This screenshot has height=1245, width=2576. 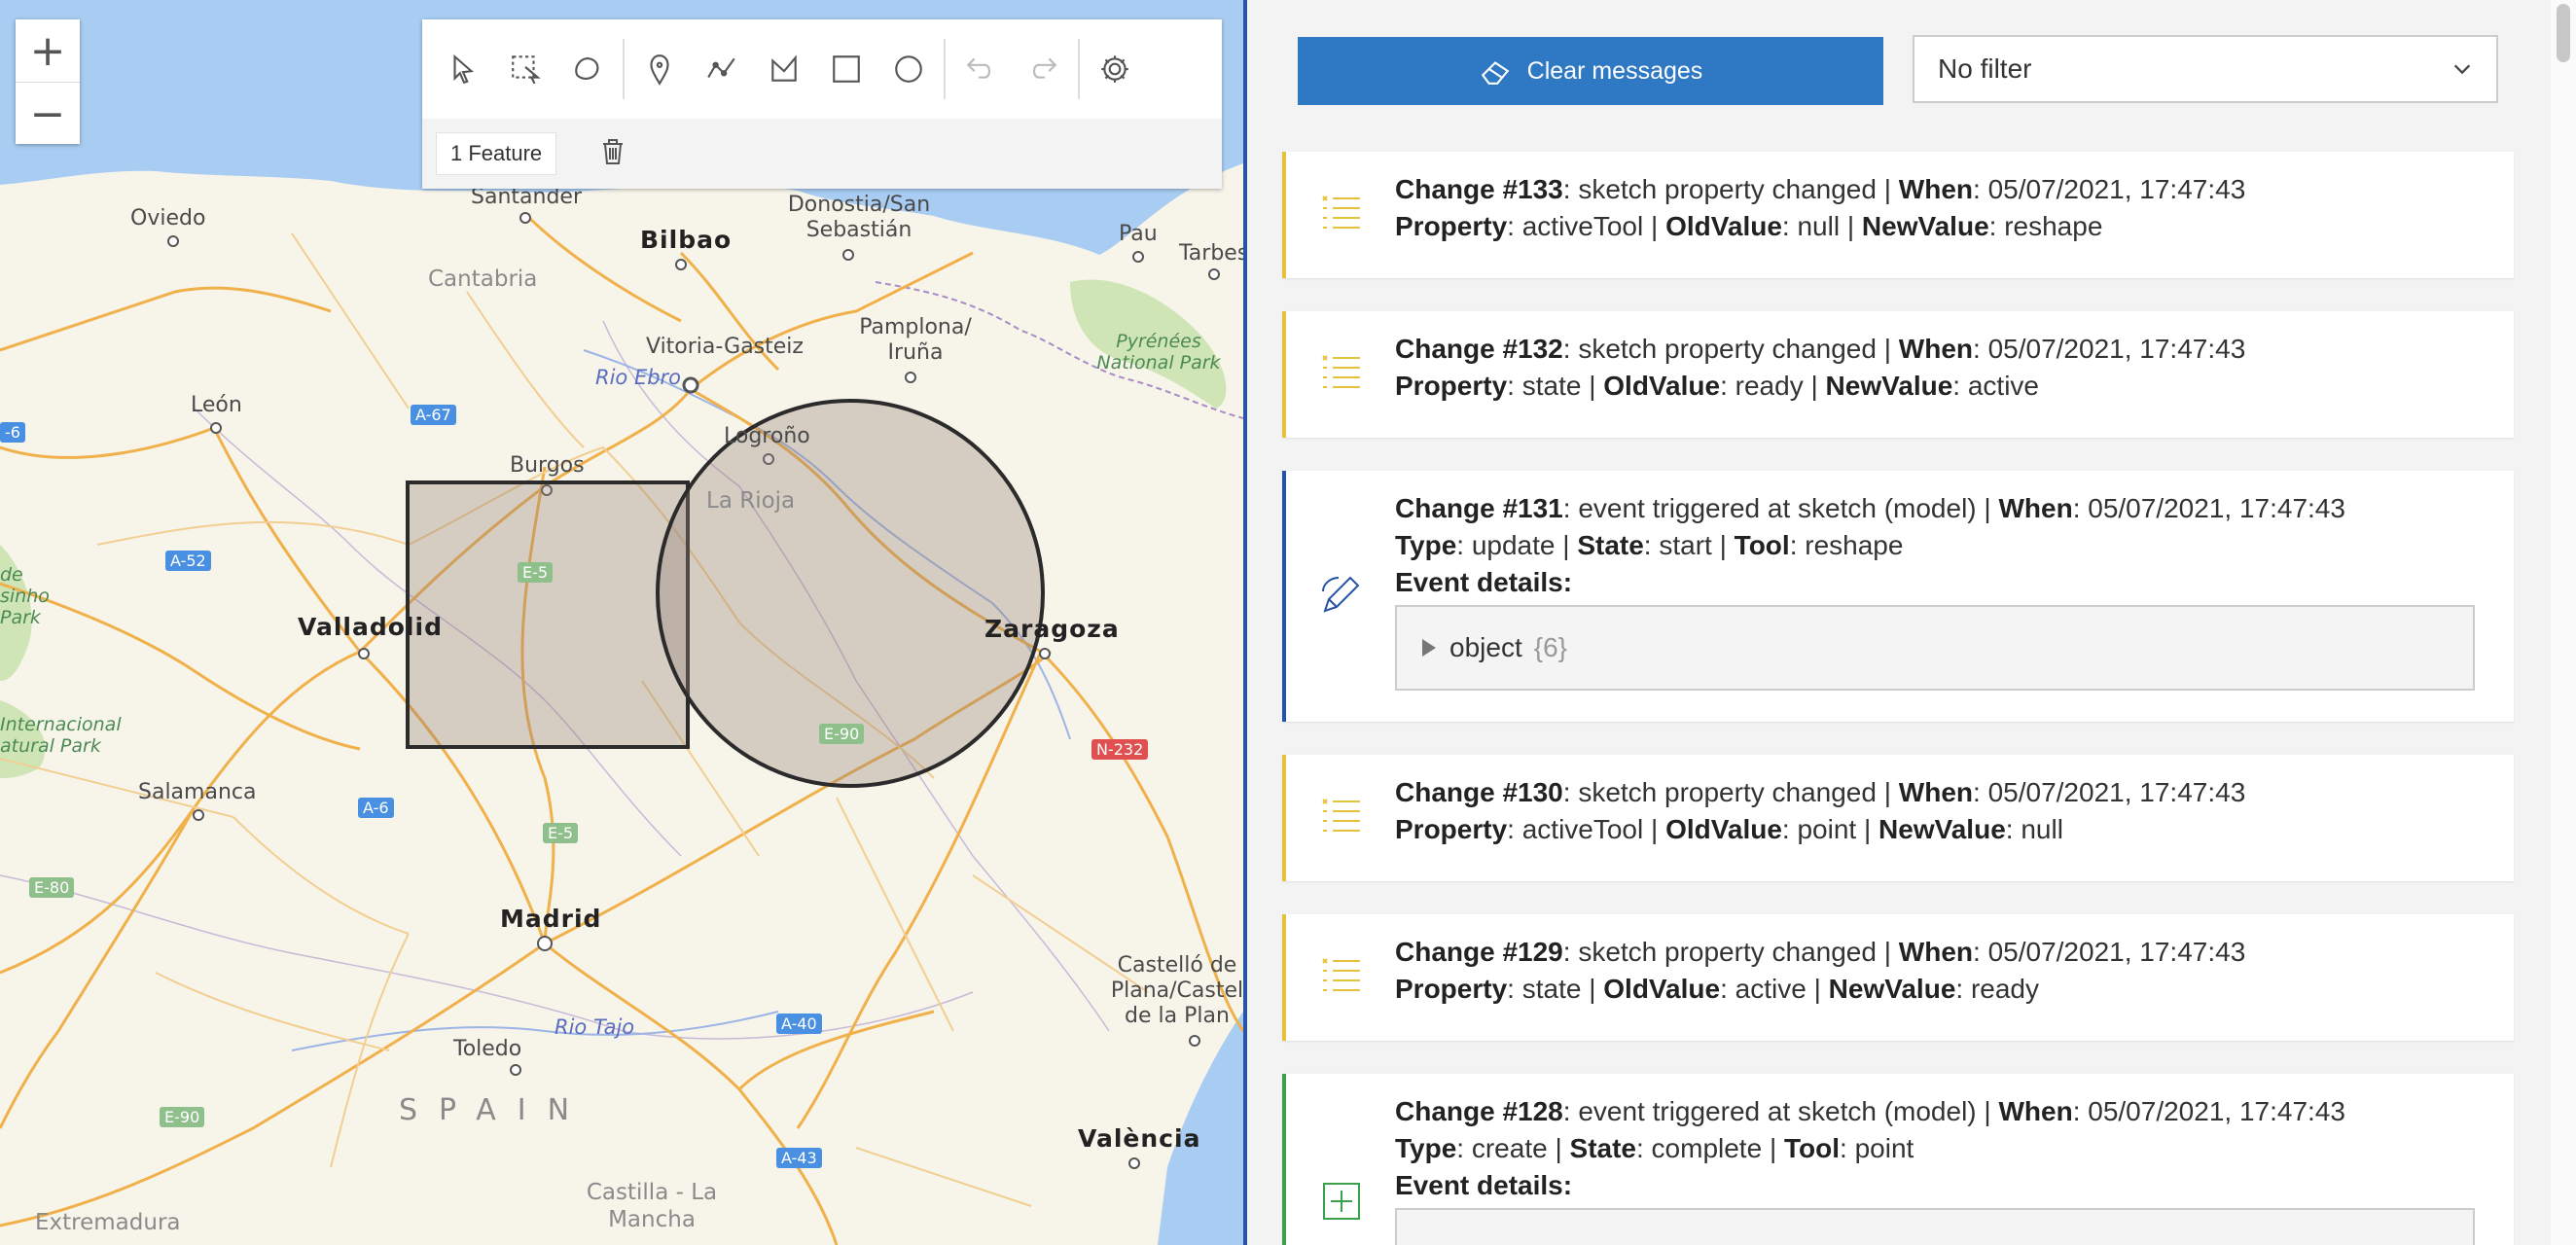 What do you see at coordinates (1139, 1138) in the screenshot?
I see `label-valencia: València` at bounding box center [1139, 1138].